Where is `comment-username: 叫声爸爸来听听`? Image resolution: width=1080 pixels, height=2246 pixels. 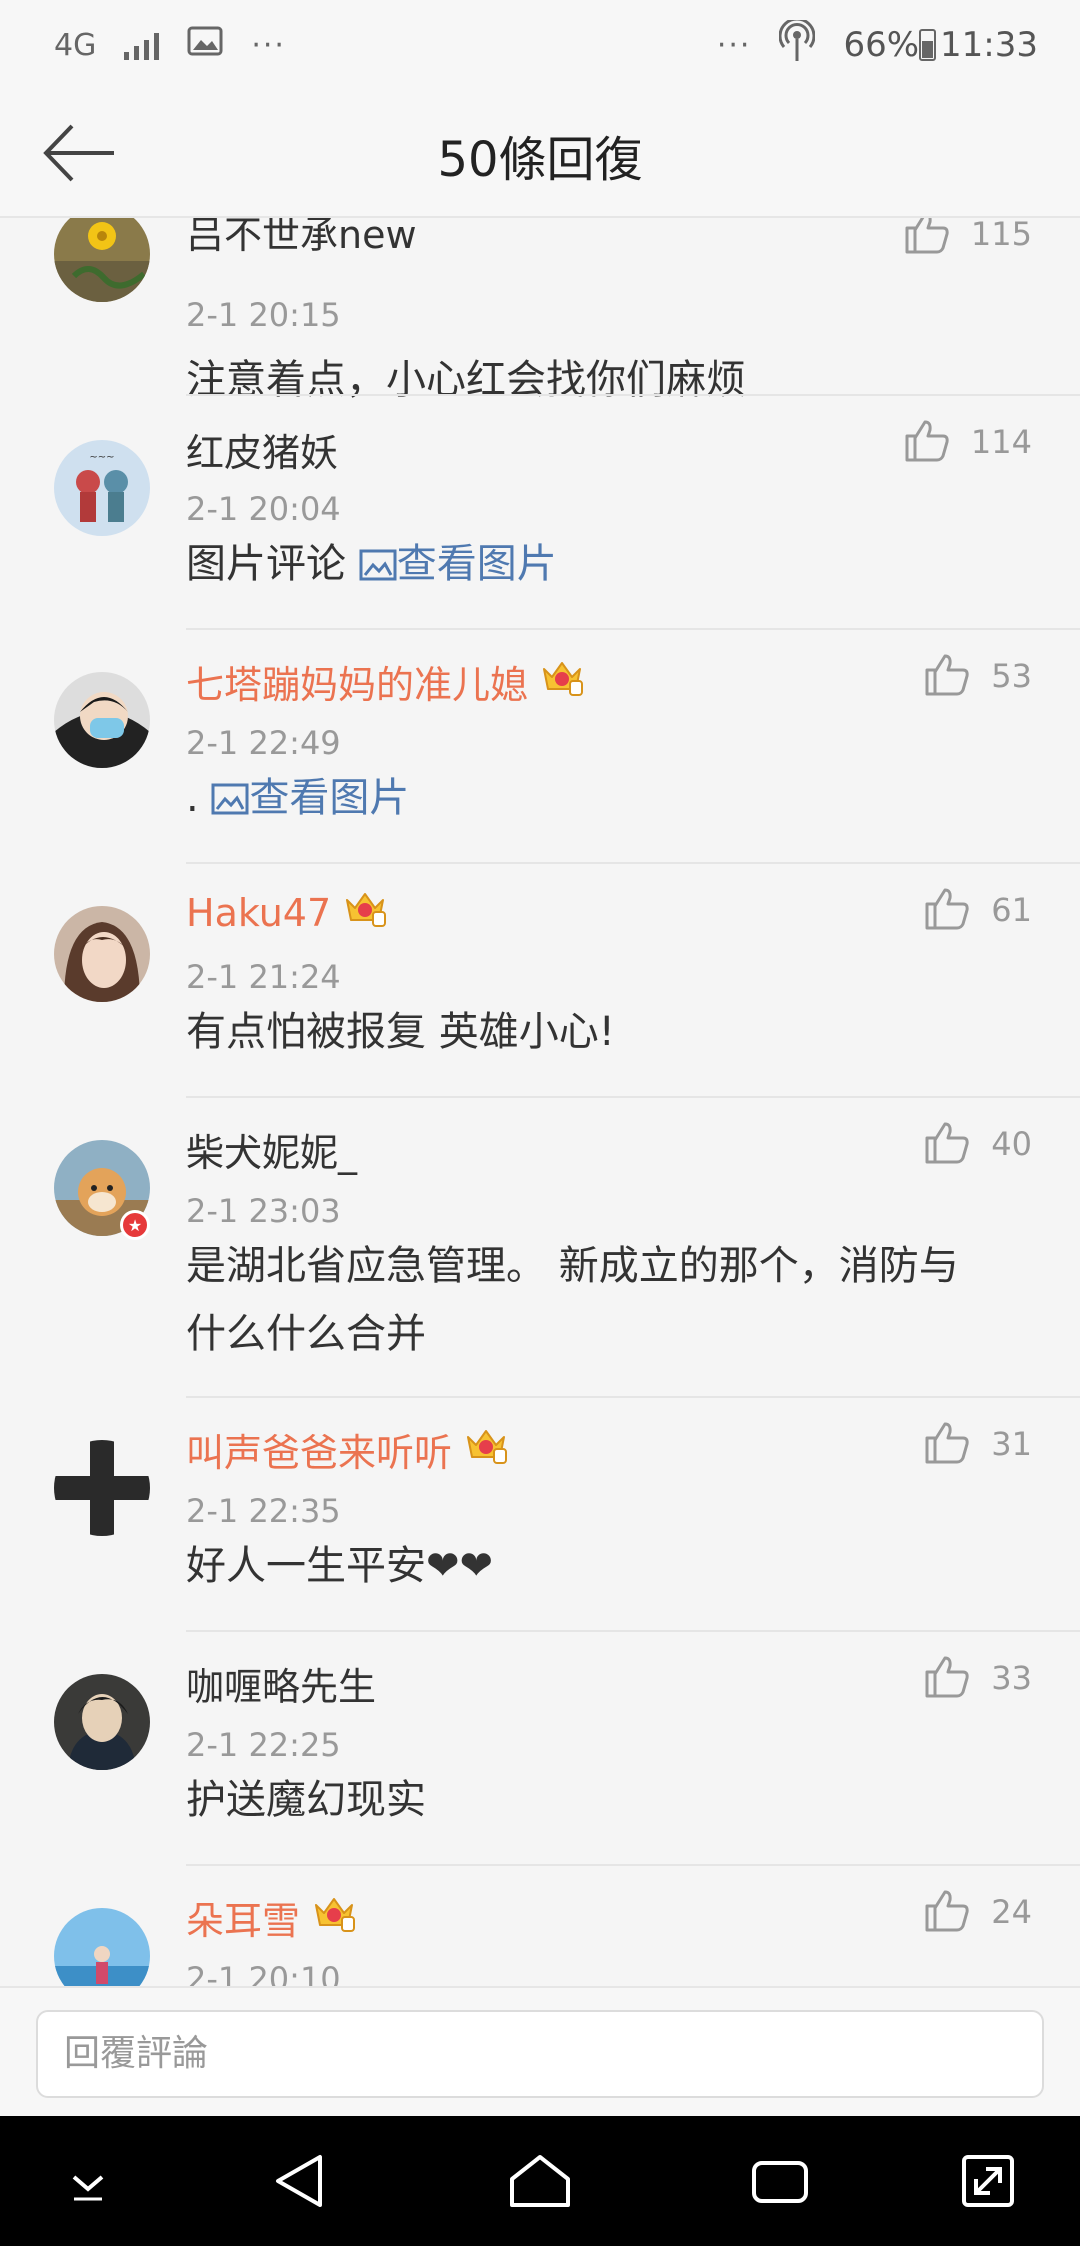 comment-username: 叫声爸爸来听听 is located at coordinates (347, 1449).